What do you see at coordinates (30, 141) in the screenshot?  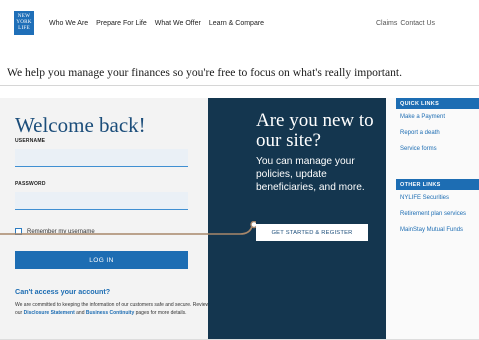 I see `username-label: USERNAME` at bounding box center [30, 141].